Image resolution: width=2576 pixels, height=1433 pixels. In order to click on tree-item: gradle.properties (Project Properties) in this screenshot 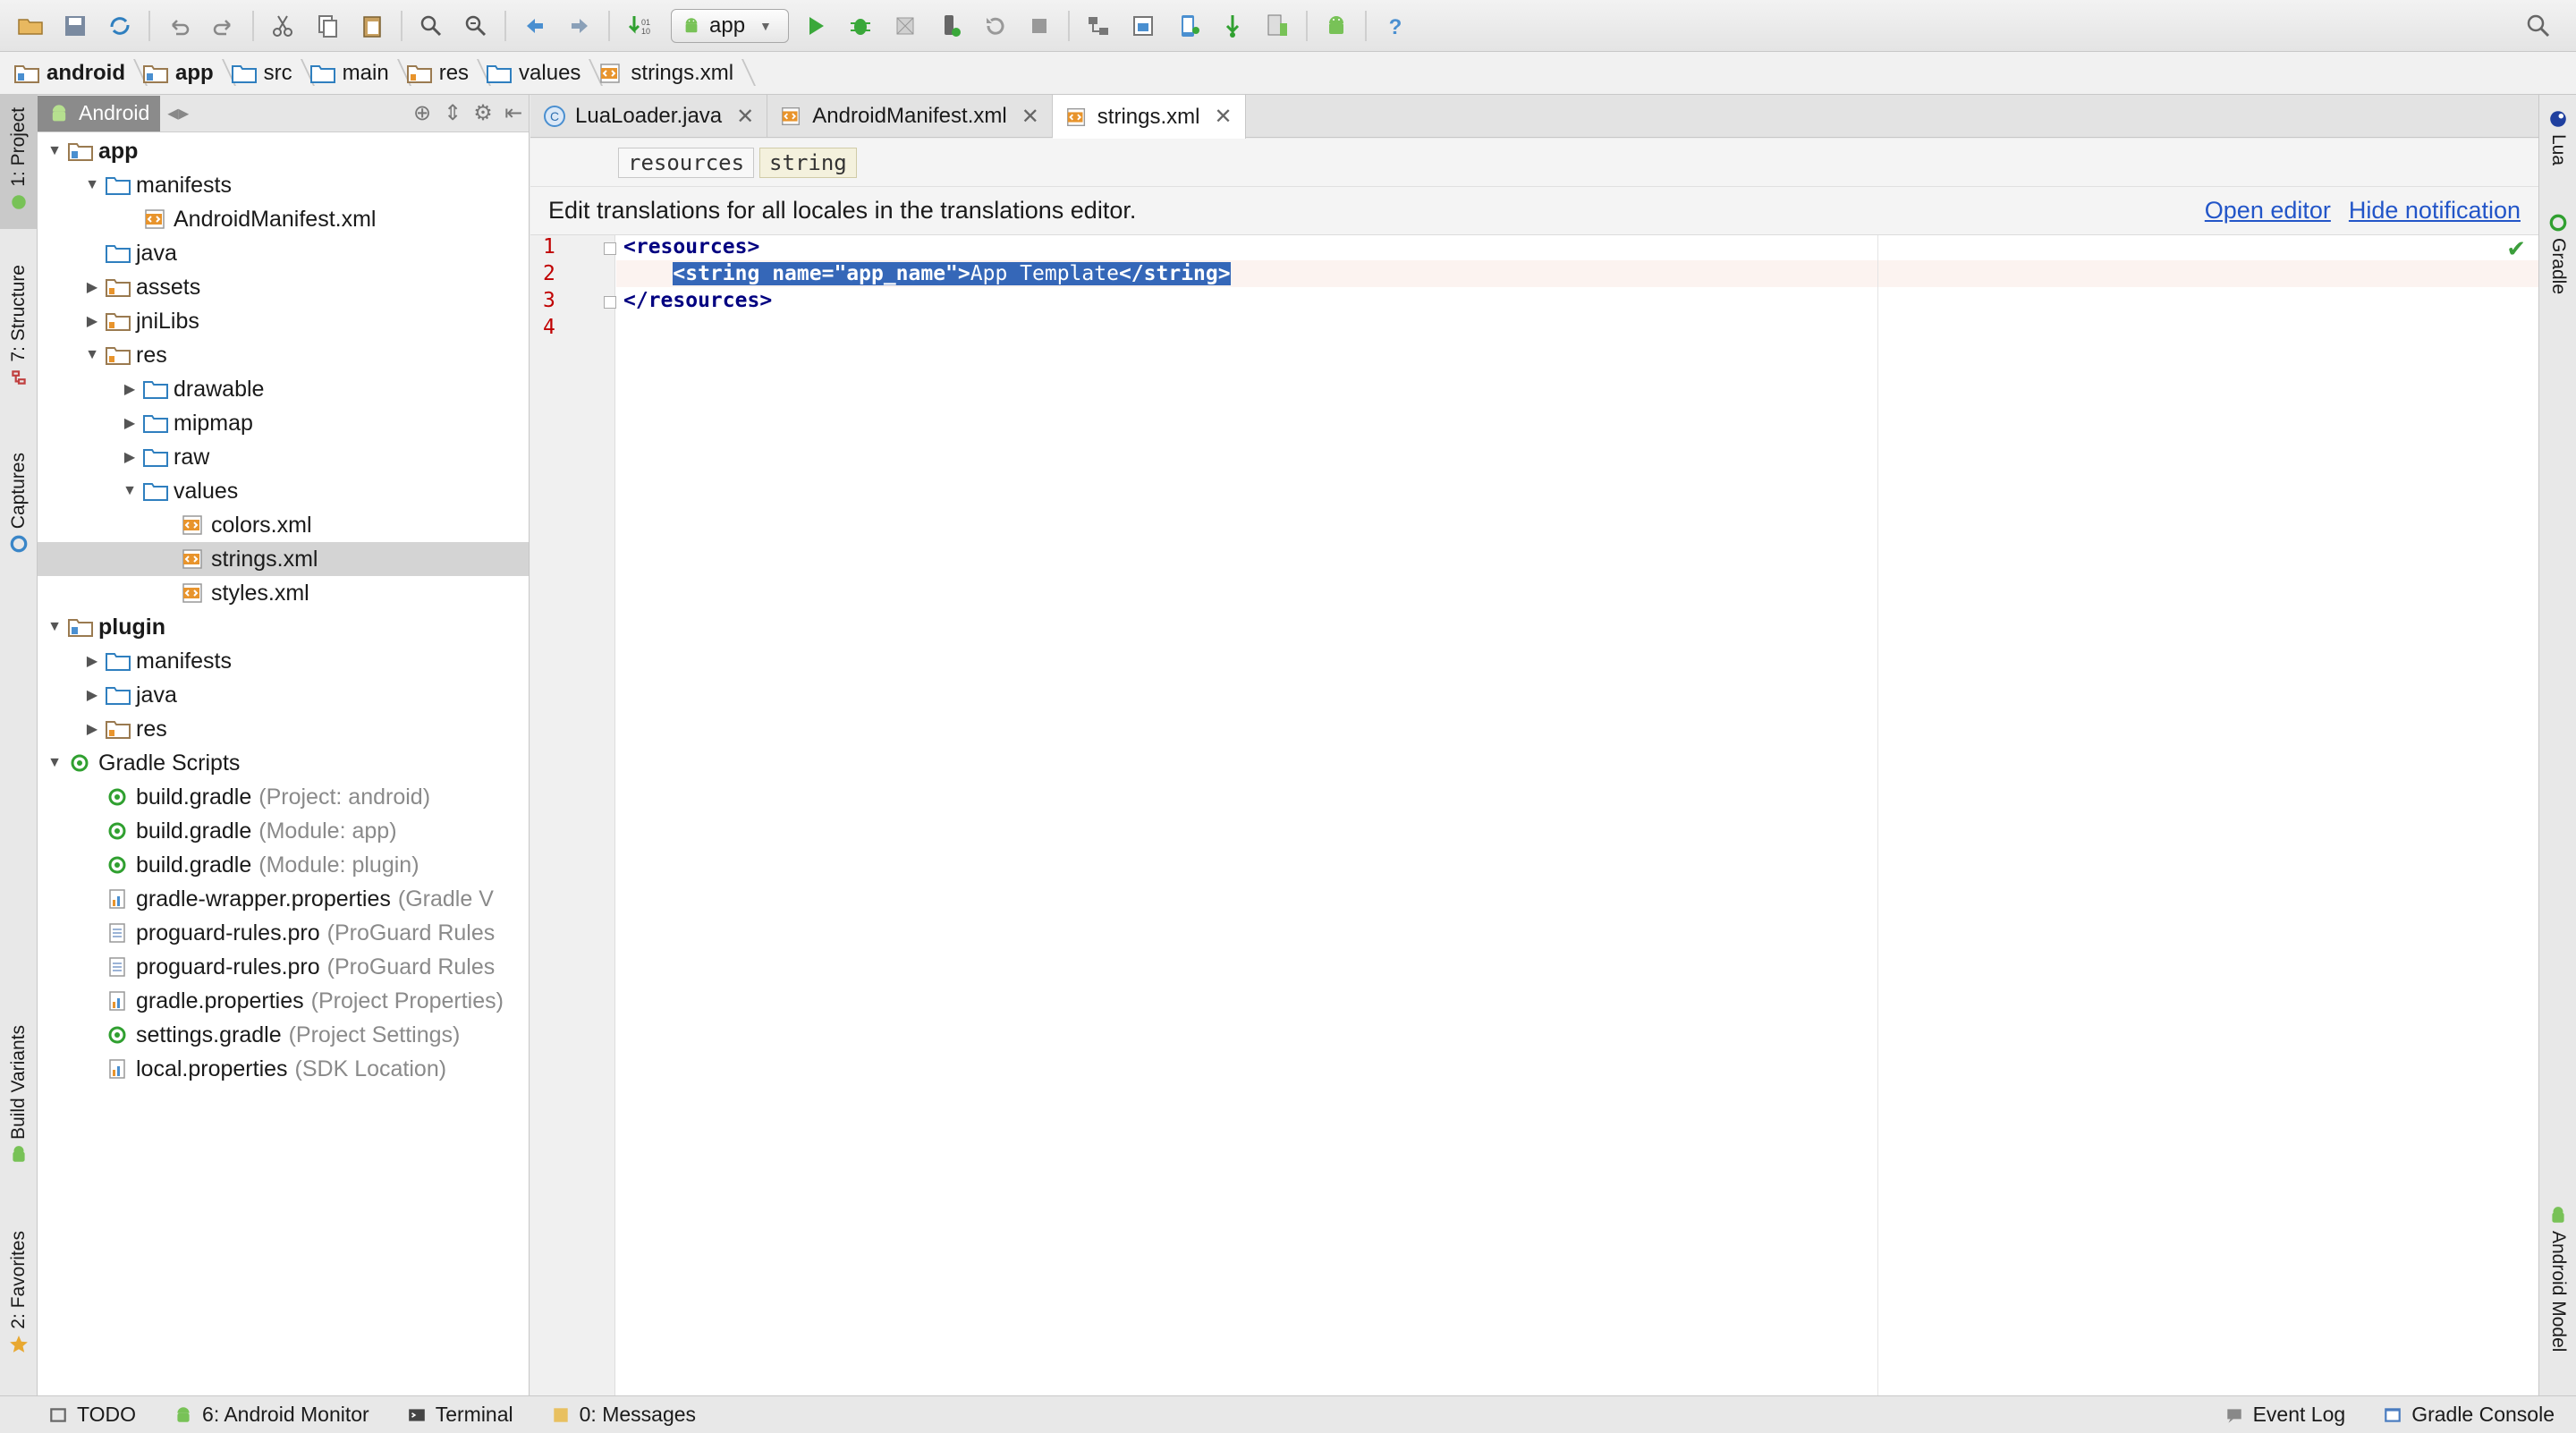, I will do `click(283, 1001)`.